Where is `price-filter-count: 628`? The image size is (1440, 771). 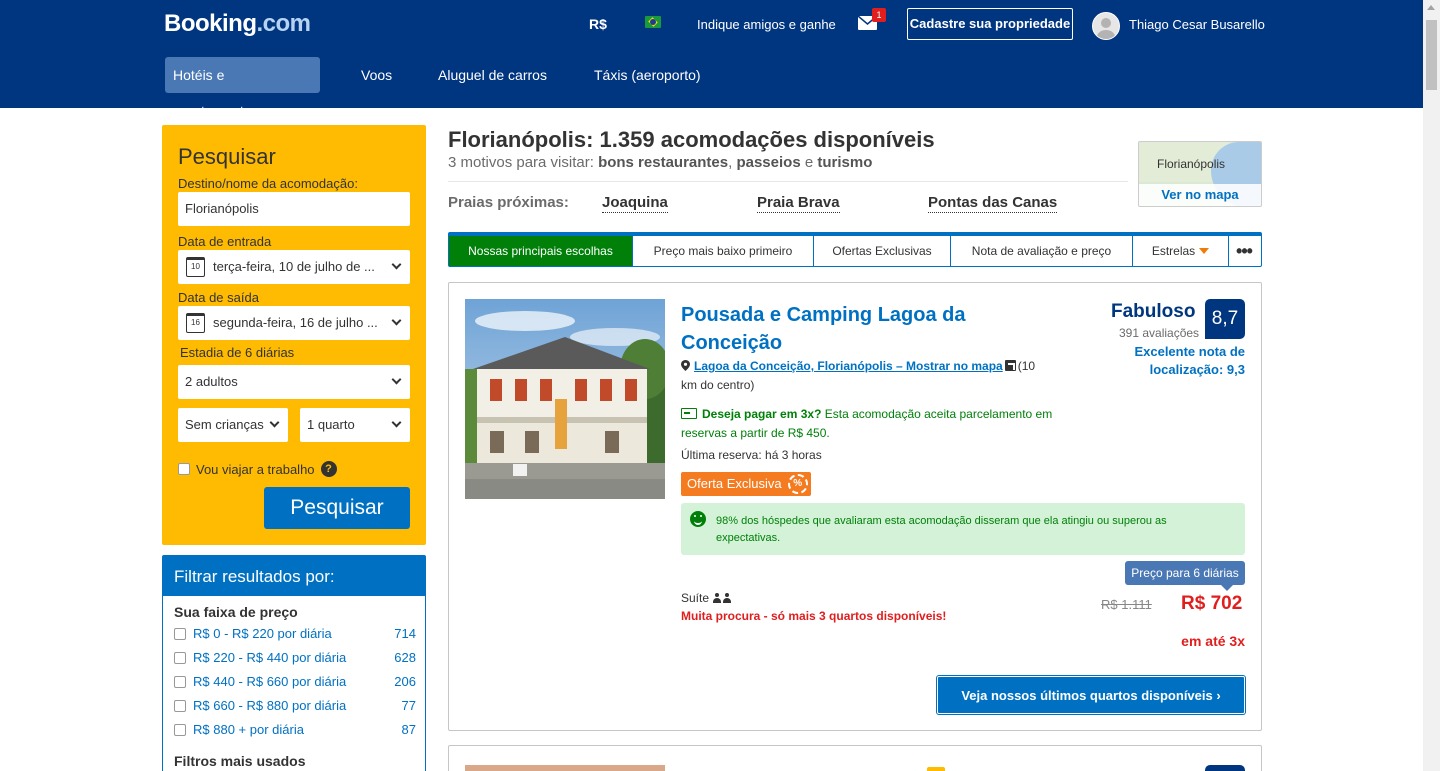 price-filter-count: 628 is located at coordinates (405, 657).